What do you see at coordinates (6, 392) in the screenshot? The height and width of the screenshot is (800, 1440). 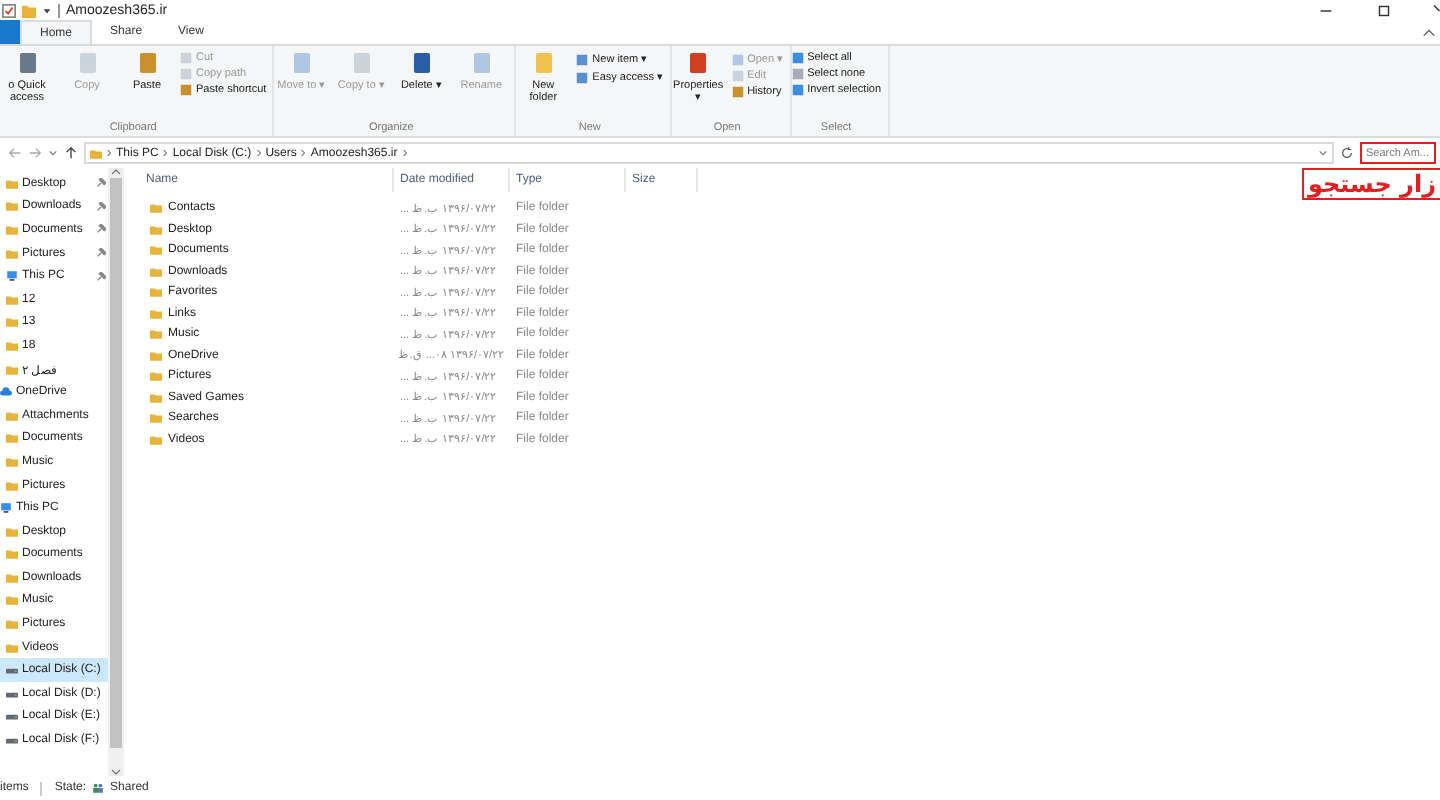 I see `cloud-icon` at bounding box center [6, 392].